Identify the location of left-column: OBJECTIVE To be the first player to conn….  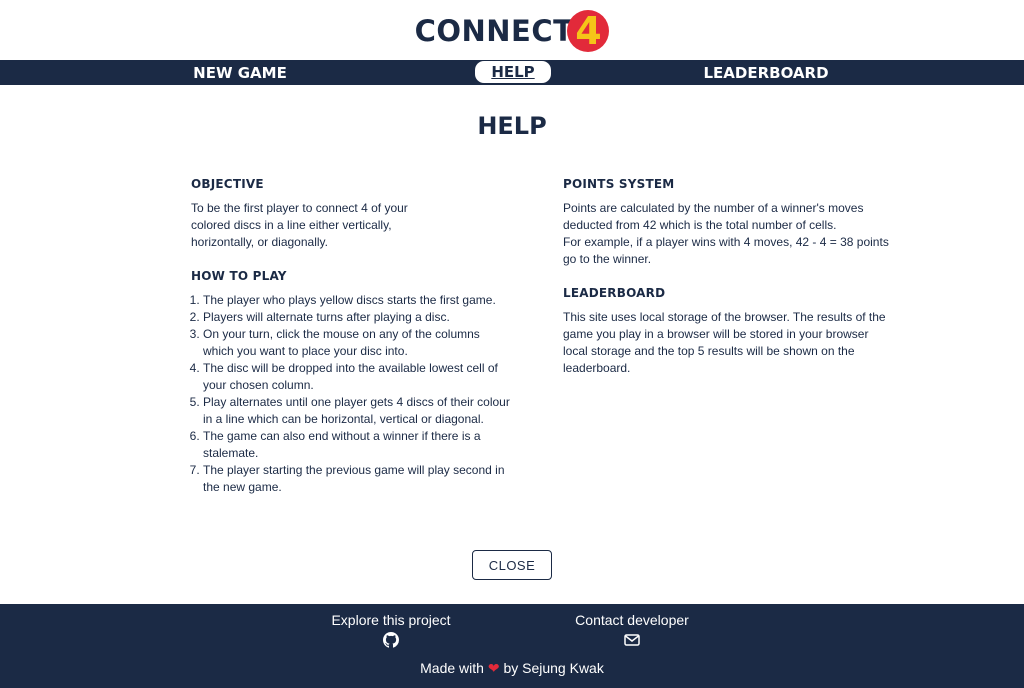
(351, 336).